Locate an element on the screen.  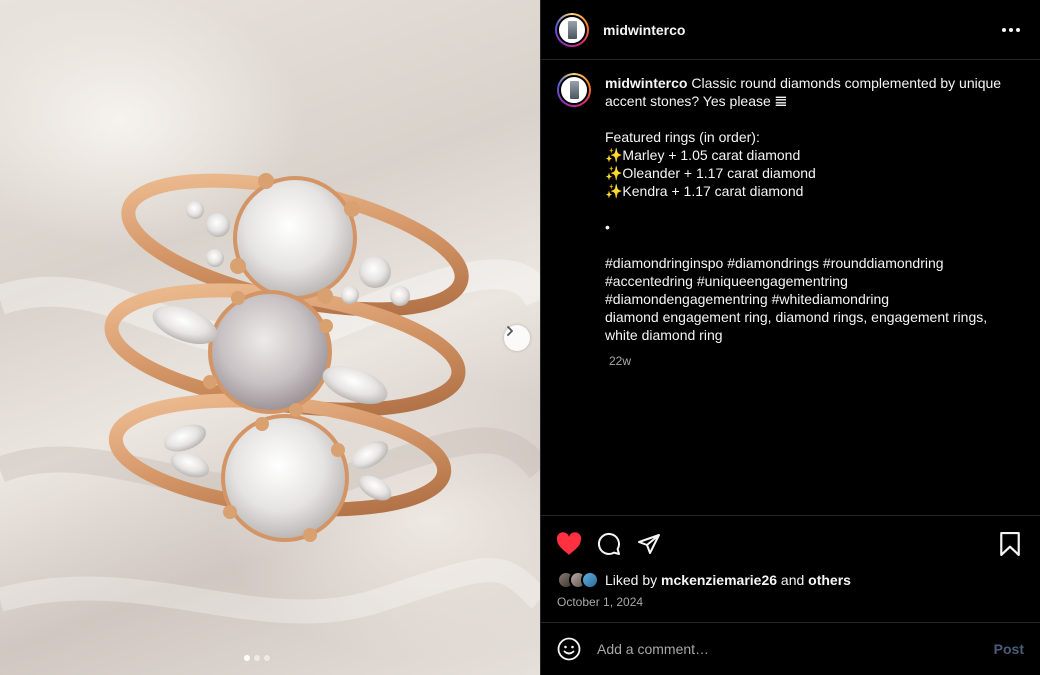
caption-line: ✨Kendra + 1.17 carat diamond is located at coordinates (704, 191).